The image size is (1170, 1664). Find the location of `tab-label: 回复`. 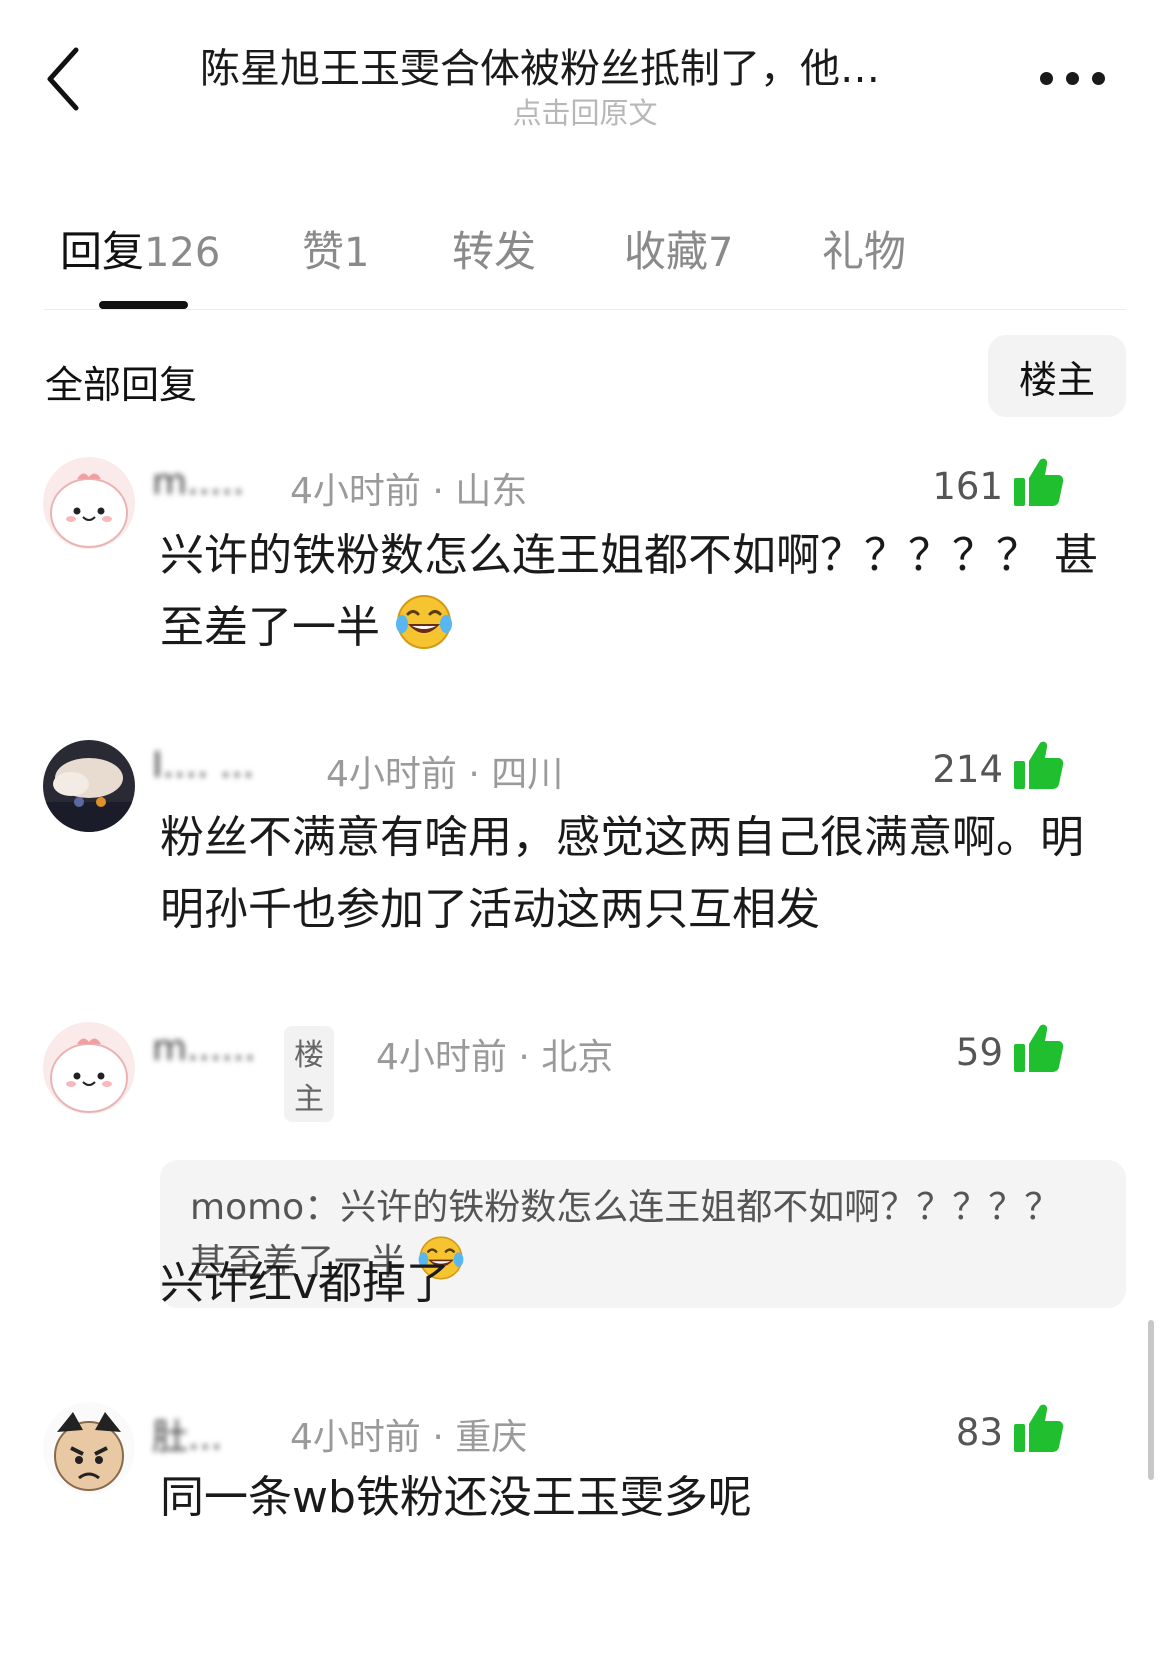

tab-label: 回复 is located at coordinates (102, 251).